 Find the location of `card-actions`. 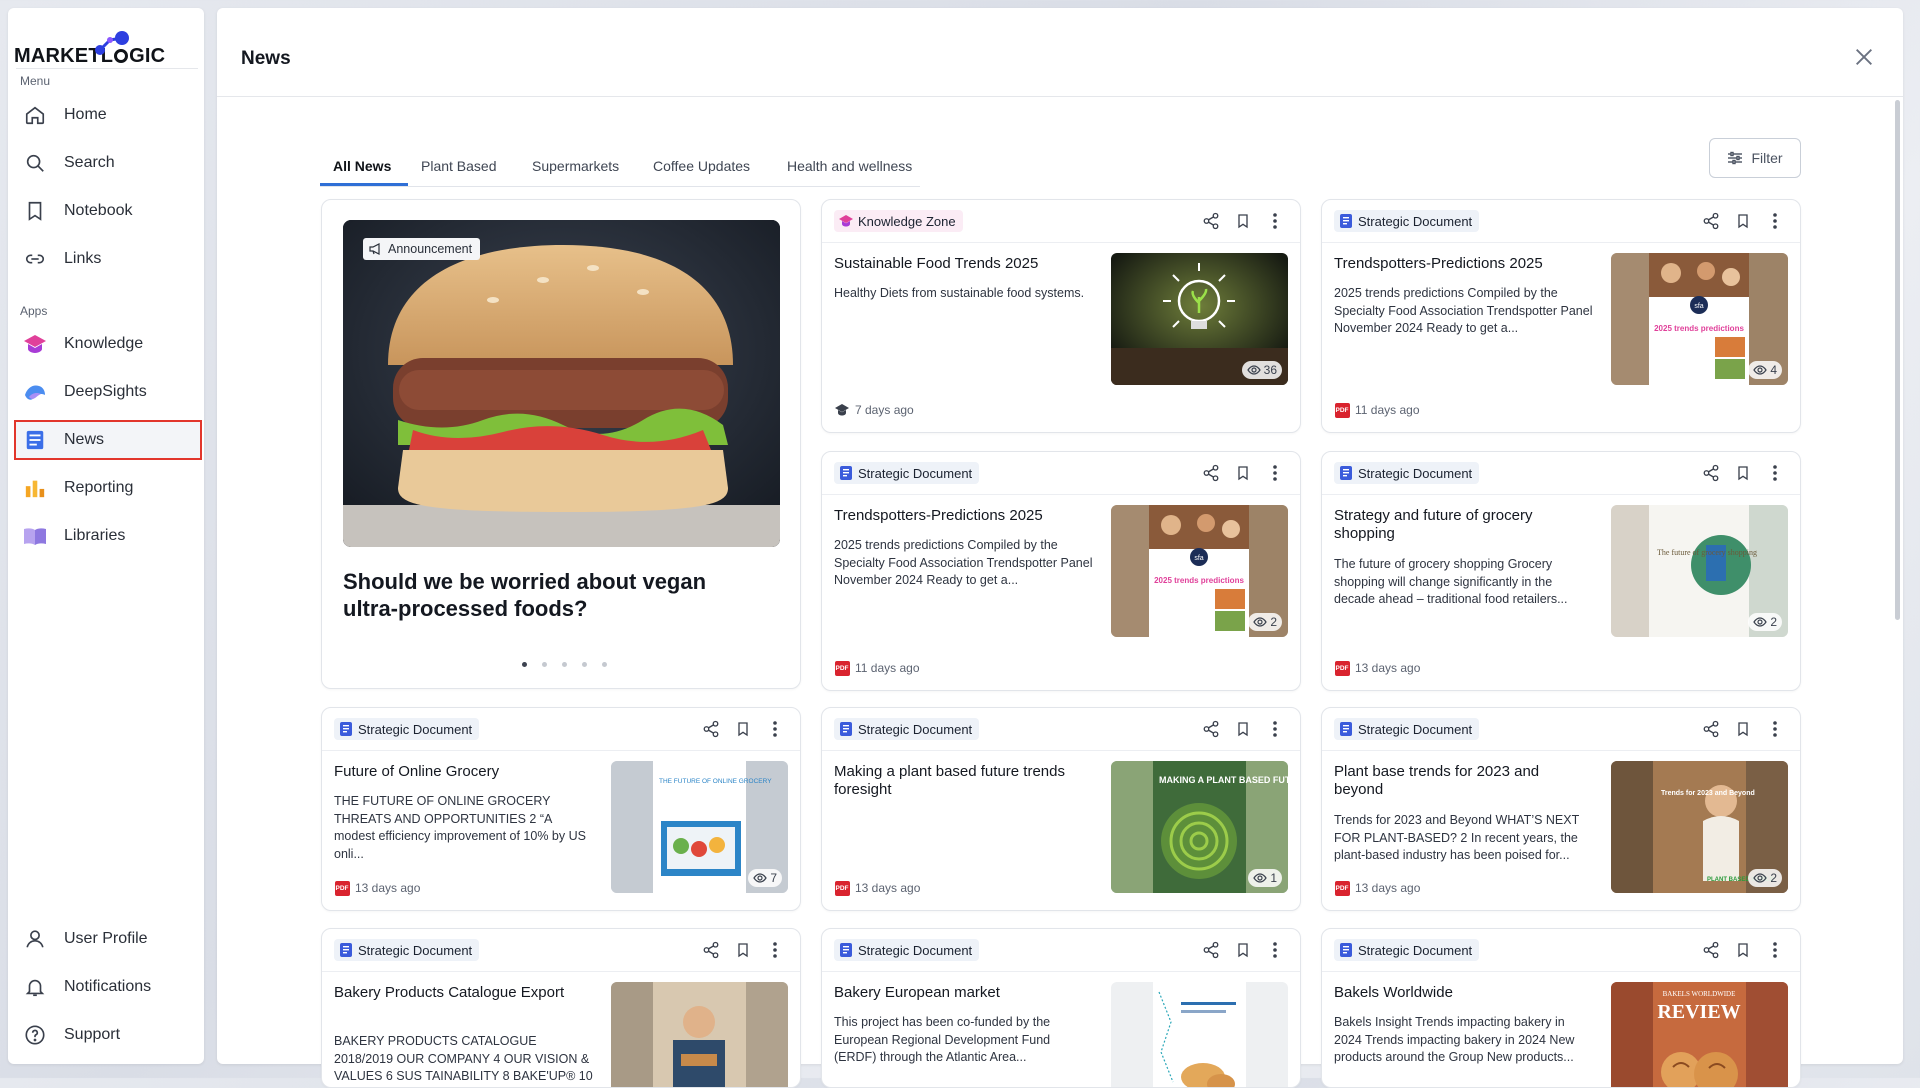

card-actions is located at coordinates (1238, 473).